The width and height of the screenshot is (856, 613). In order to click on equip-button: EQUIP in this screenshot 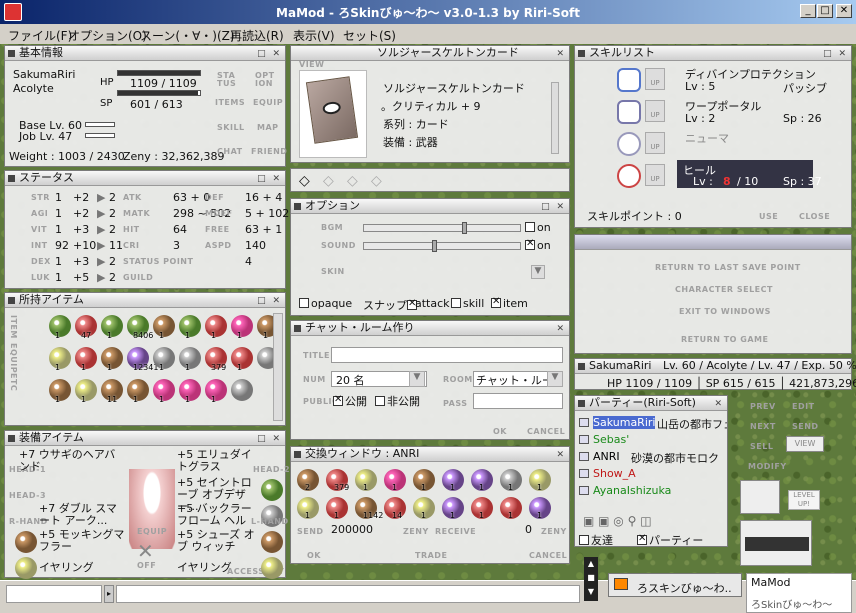, I will do `click(268, 102)`.